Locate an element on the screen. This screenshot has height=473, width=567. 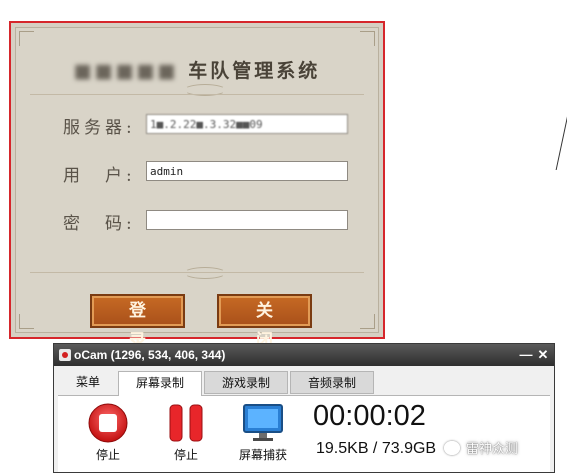
file-size: 19.5KB / 73.9GB is located at coordinates (376, 448).